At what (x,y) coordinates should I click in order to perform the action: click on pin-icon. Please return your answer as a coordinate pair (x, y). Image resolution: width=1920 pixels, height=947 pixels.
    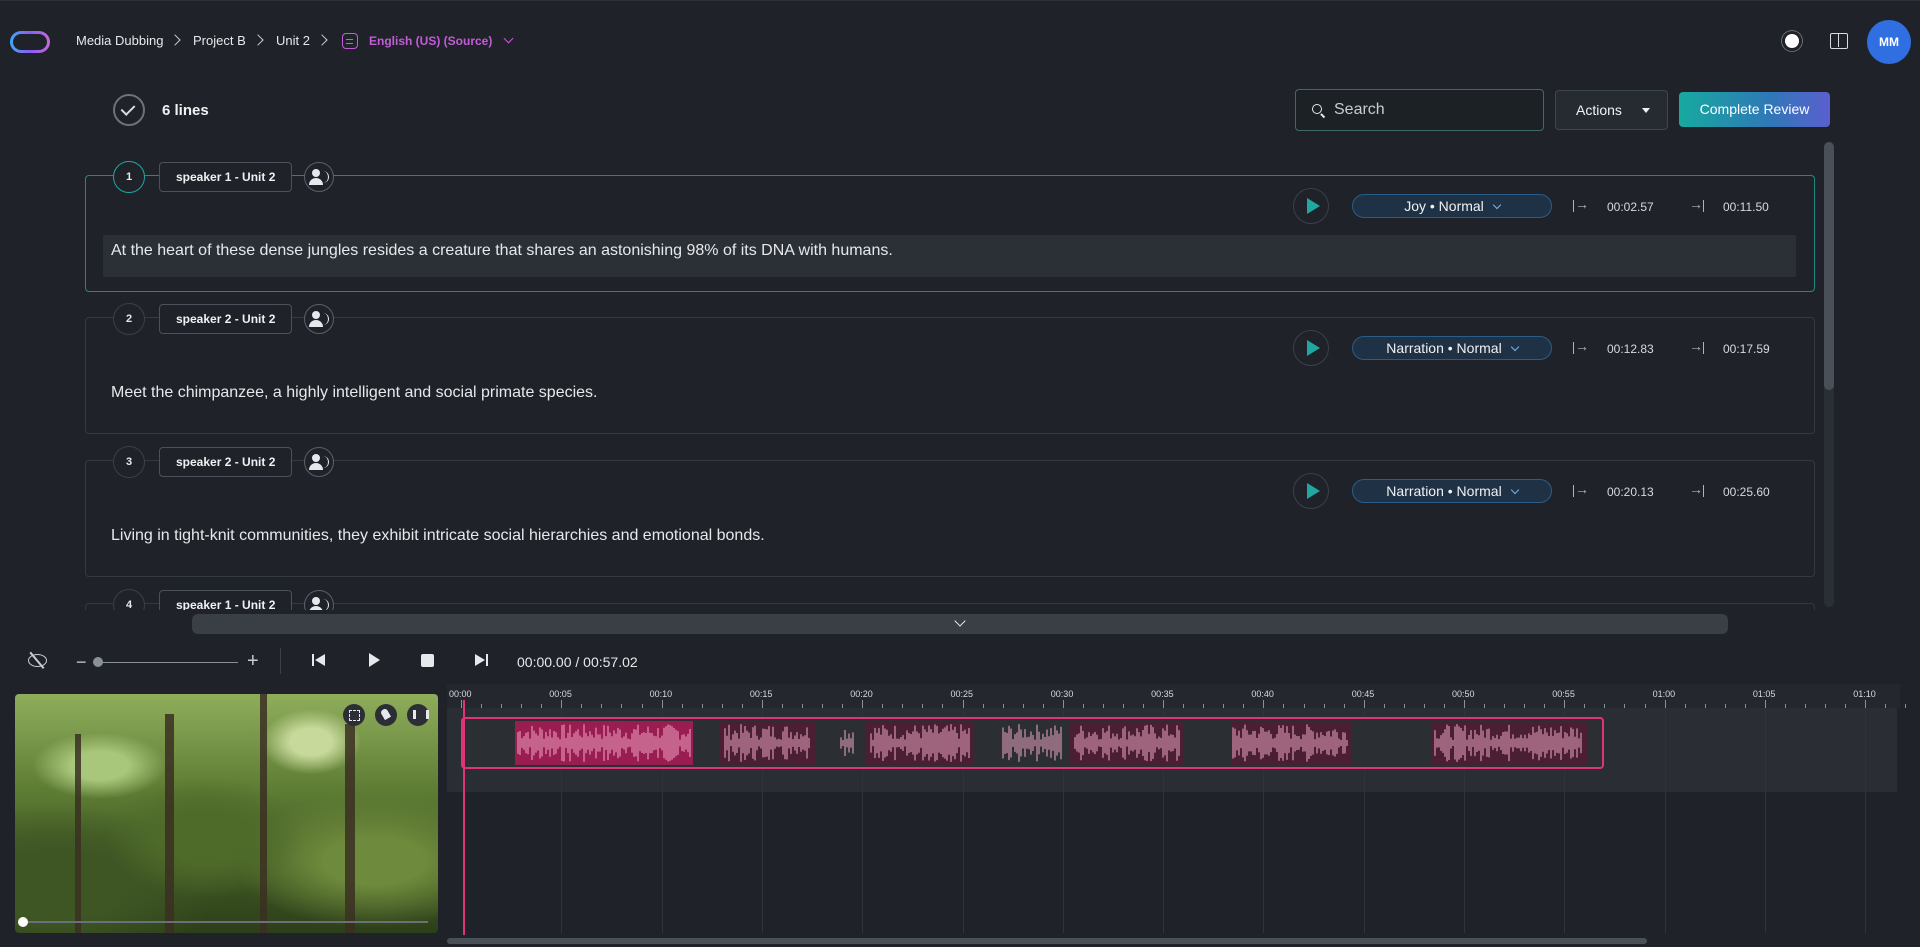
    Looking at the image, I should click on (386, 715).